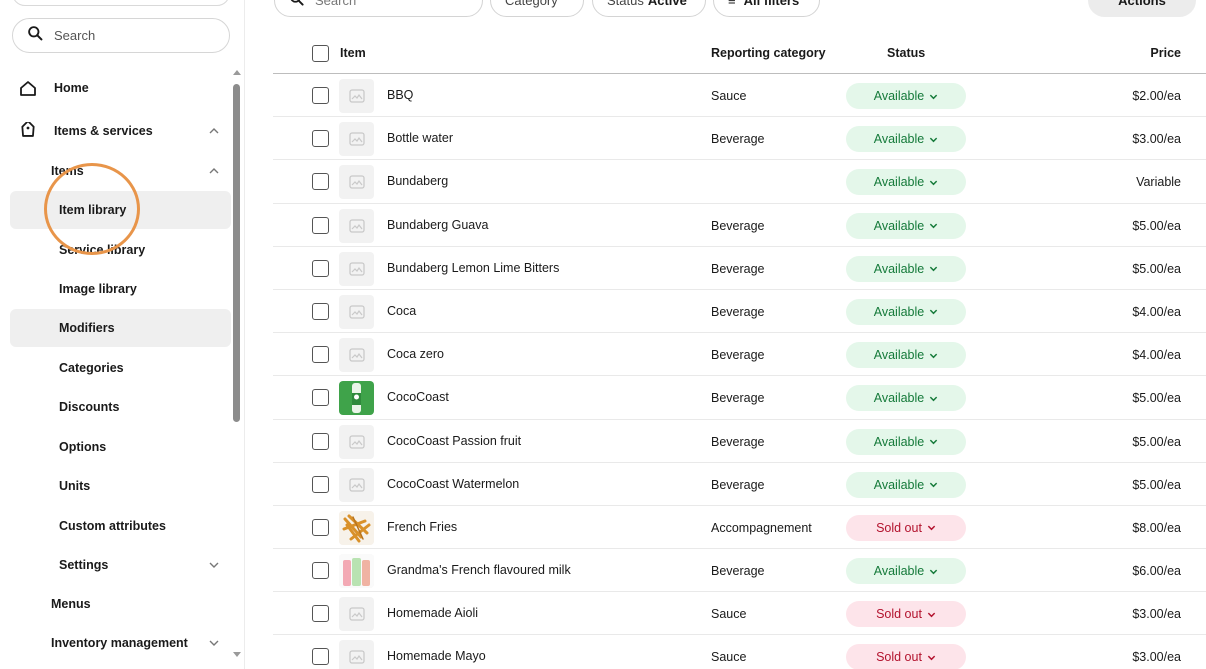 The height and width of the screenshot is (669, 1206). Describe the element at coordinates (625, 4) in the screenshot. I see `status-filter-label: Status` at that location.